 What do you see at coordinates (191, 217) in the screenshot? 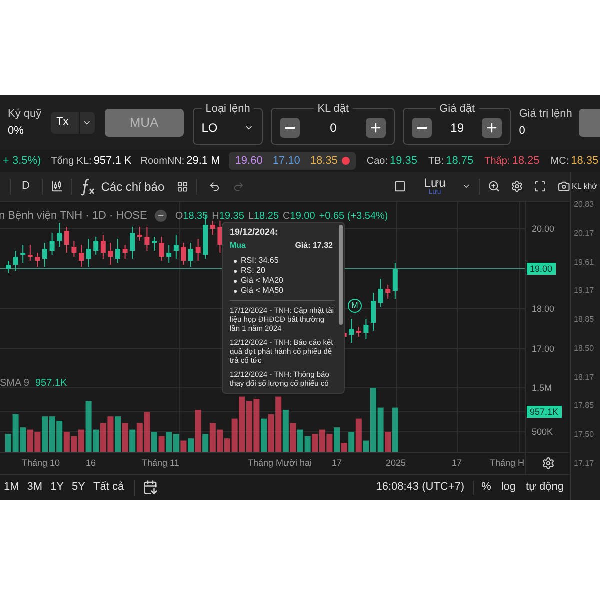
I see `ohlc-value: O18.35` at bounding box center [191, 217].